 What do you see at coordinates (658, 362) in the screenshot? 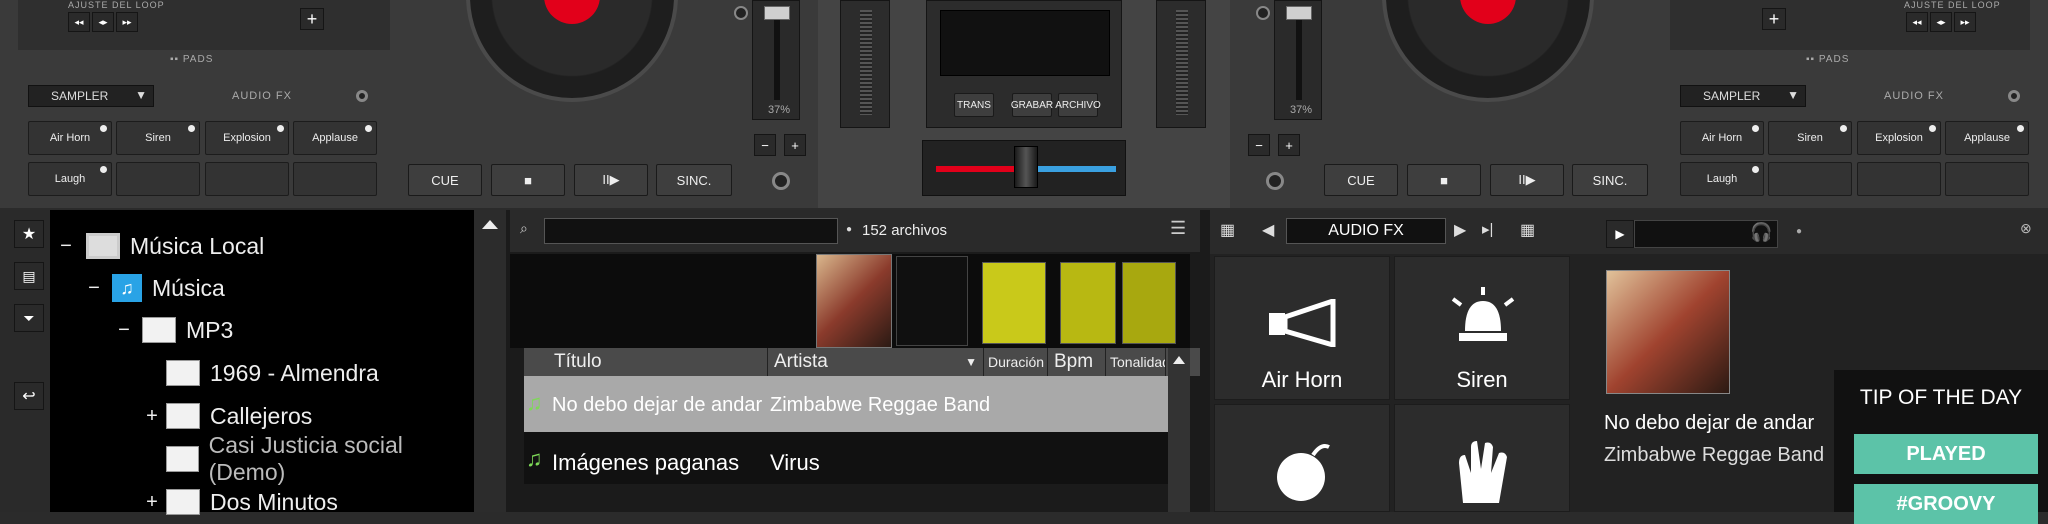
I see `column-title: Título` at bounding box center [658, 362].